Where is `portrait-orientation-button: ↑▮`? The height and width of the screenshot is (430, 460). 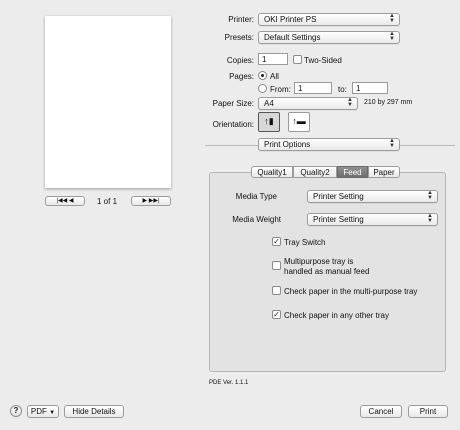 portrait-orientation-button: ↑▮ is located at coordinates (269, 122).